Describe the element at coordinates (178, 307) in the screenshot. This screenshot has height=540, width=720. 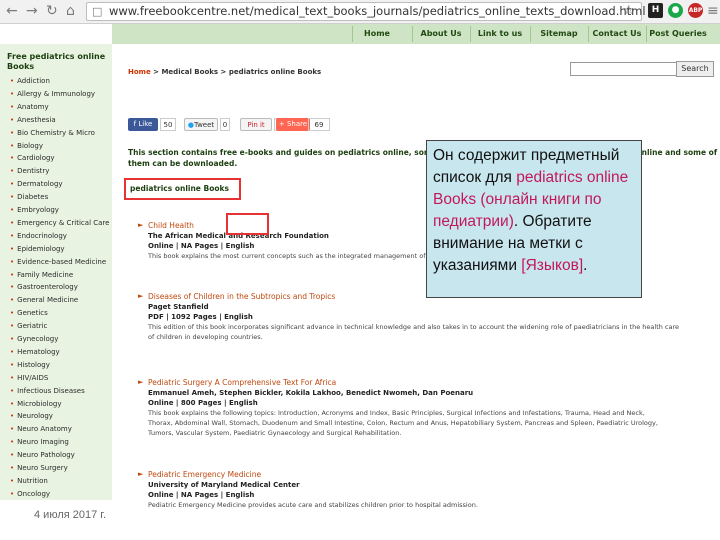
I see `book-author: Paget Stanfield` at that location.